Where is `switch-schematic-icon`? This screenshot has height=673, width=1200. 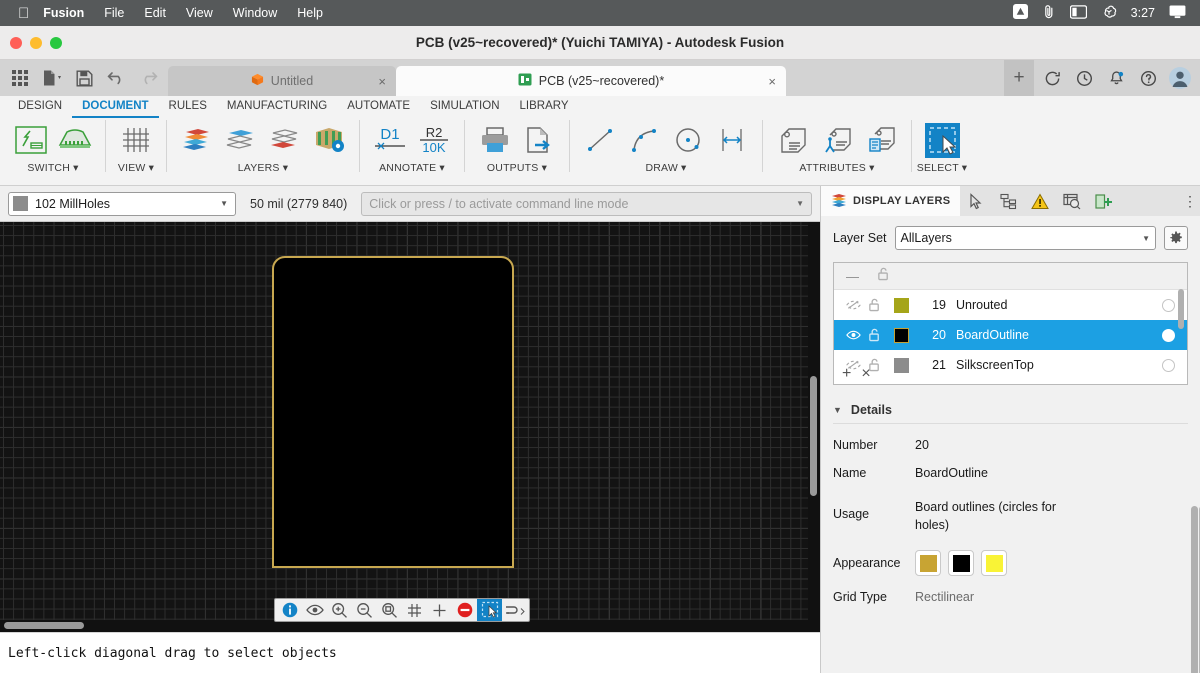
switch-schematic-icon is located at coordinates (31, 140).